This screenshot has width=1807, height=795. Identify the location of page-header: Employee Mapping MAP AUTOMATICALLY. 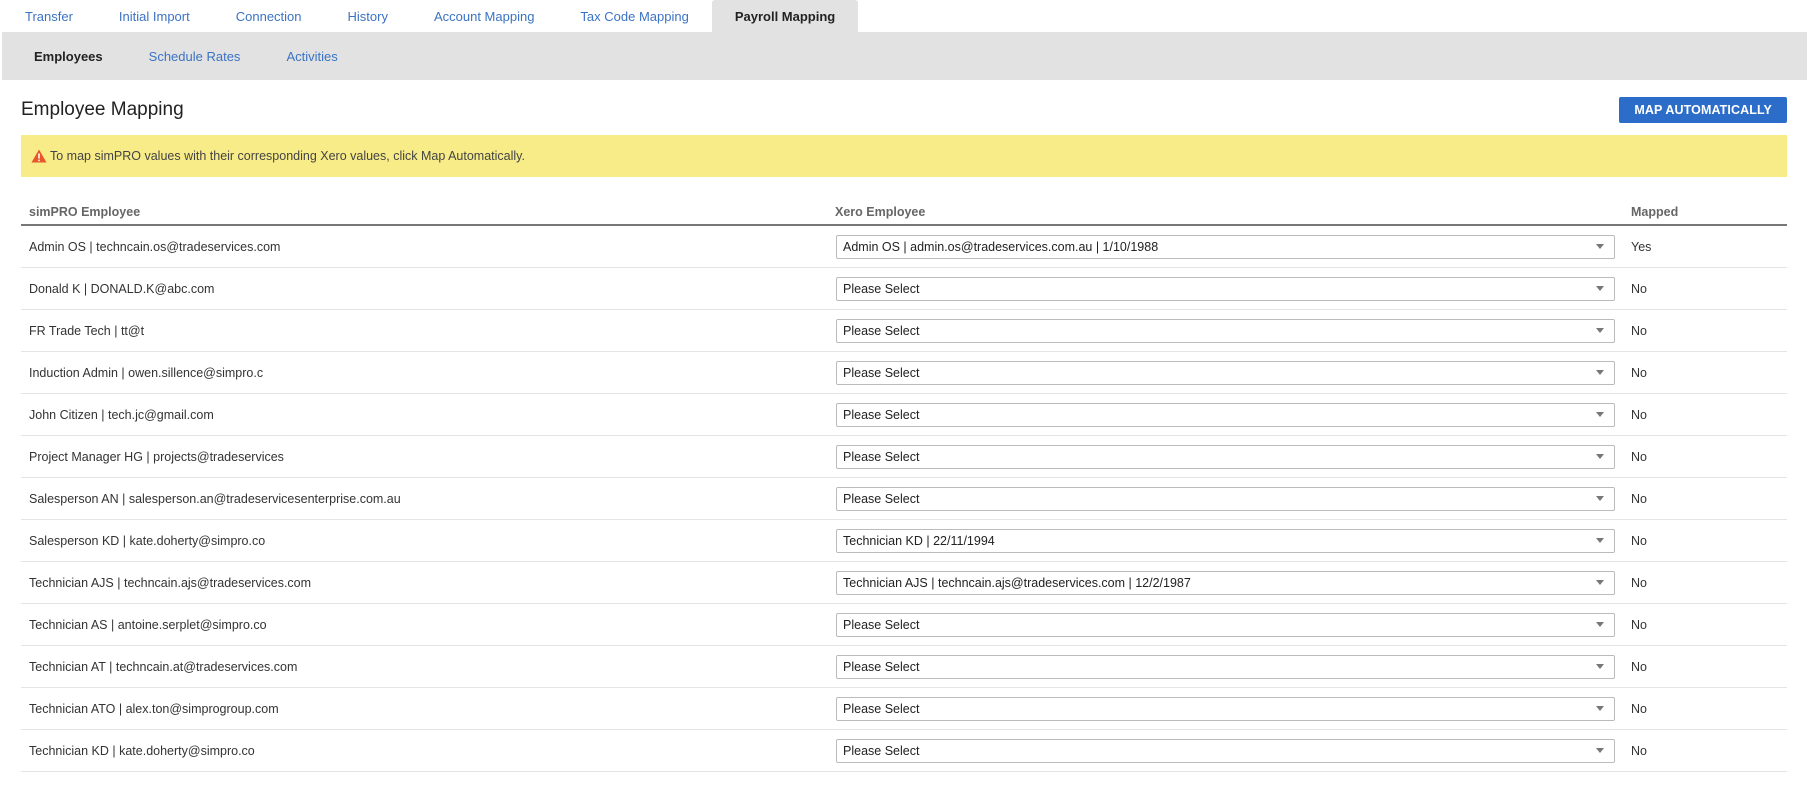
(904, 107).